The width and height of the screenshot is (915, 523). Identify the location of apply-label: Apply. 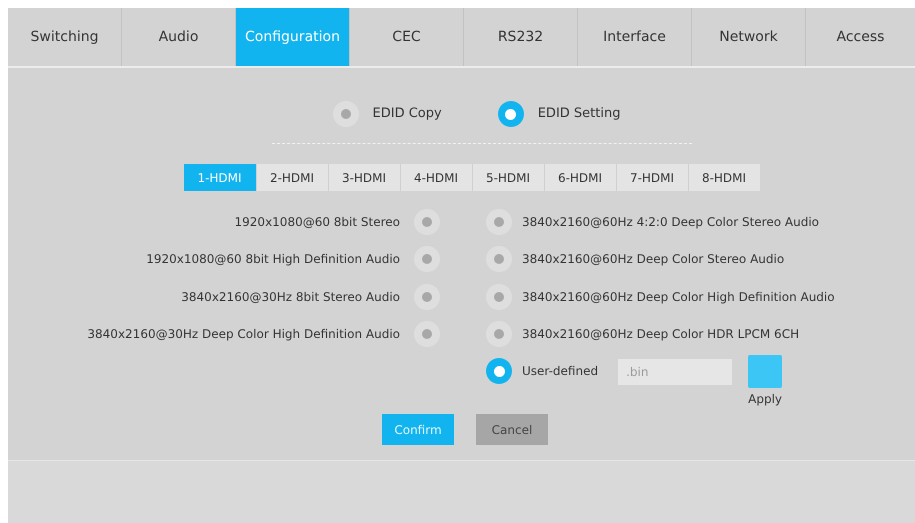
(765, 399).